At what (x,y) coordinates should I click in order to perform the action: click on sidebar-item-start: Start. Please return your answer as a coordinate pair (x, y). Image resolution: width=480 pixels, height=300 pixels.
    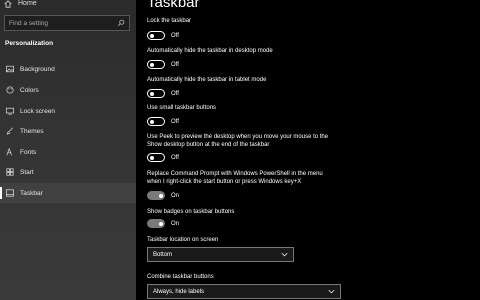
    Looking at the image, I should click on (68, 172).